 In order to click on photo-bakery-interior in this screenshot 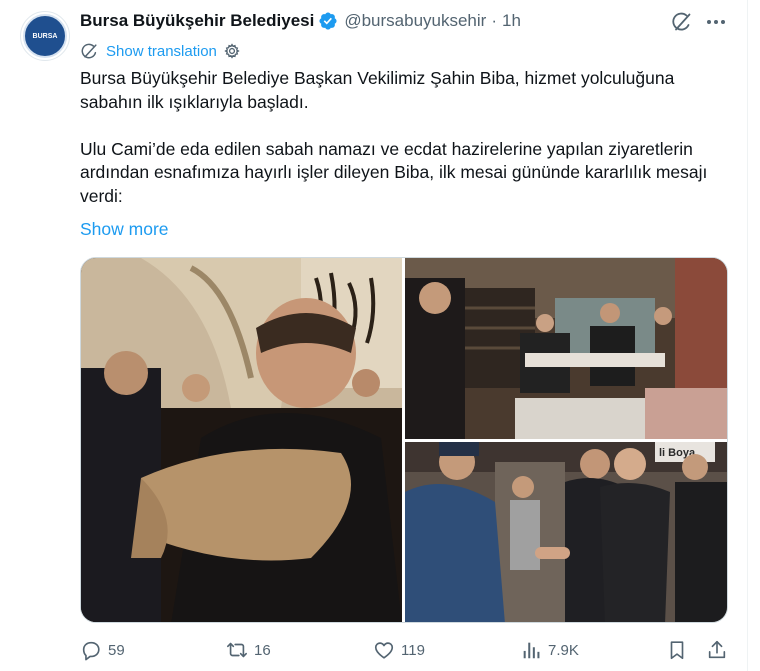, I will do `click(566, 348)`.